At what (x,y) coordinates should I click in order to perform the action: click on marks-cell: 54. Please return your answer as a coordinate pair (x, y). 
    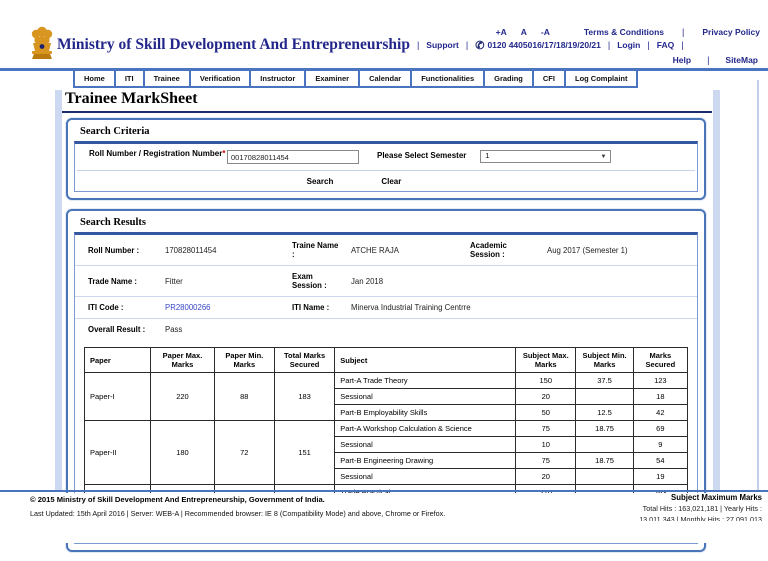
    Looking at the image, I should click on (660, 460).